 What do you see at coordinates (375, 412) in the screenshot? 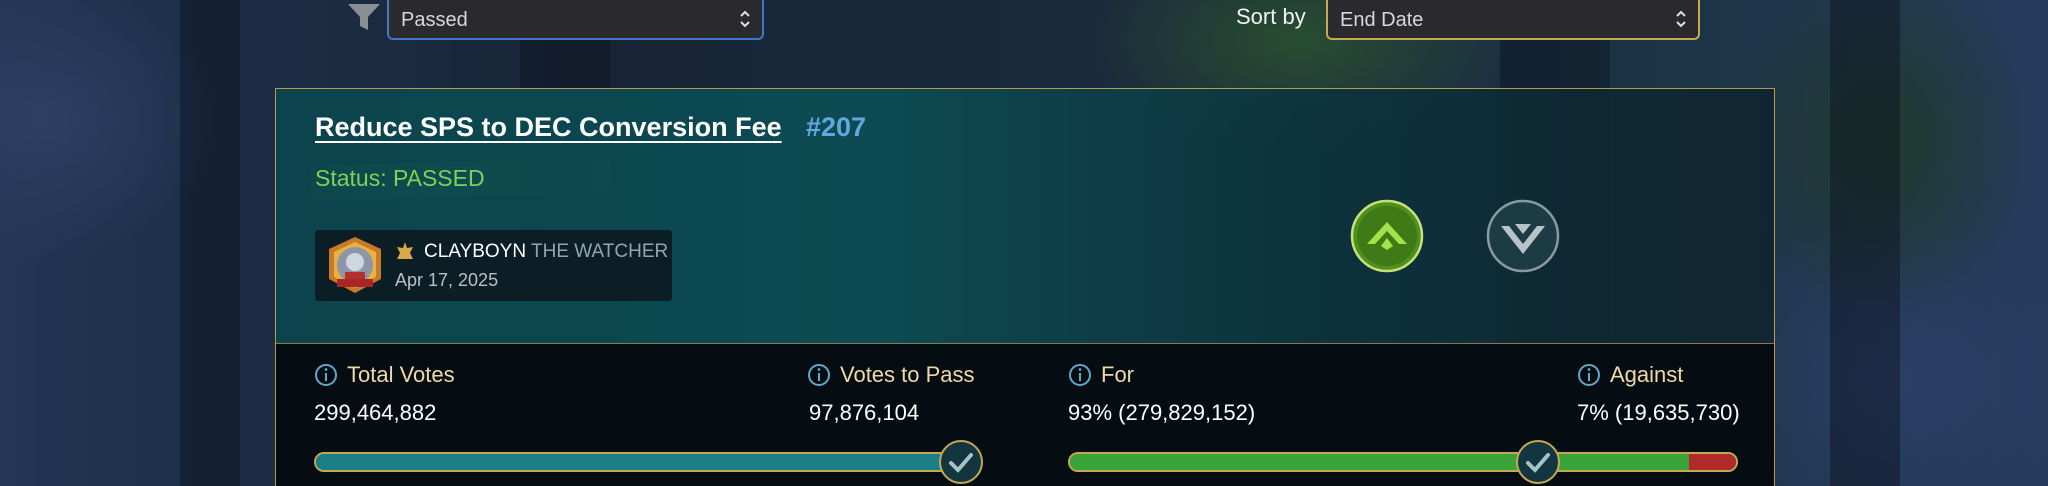
I see `total-votes-value: 299,464,882` at bounding box center [375, 412].